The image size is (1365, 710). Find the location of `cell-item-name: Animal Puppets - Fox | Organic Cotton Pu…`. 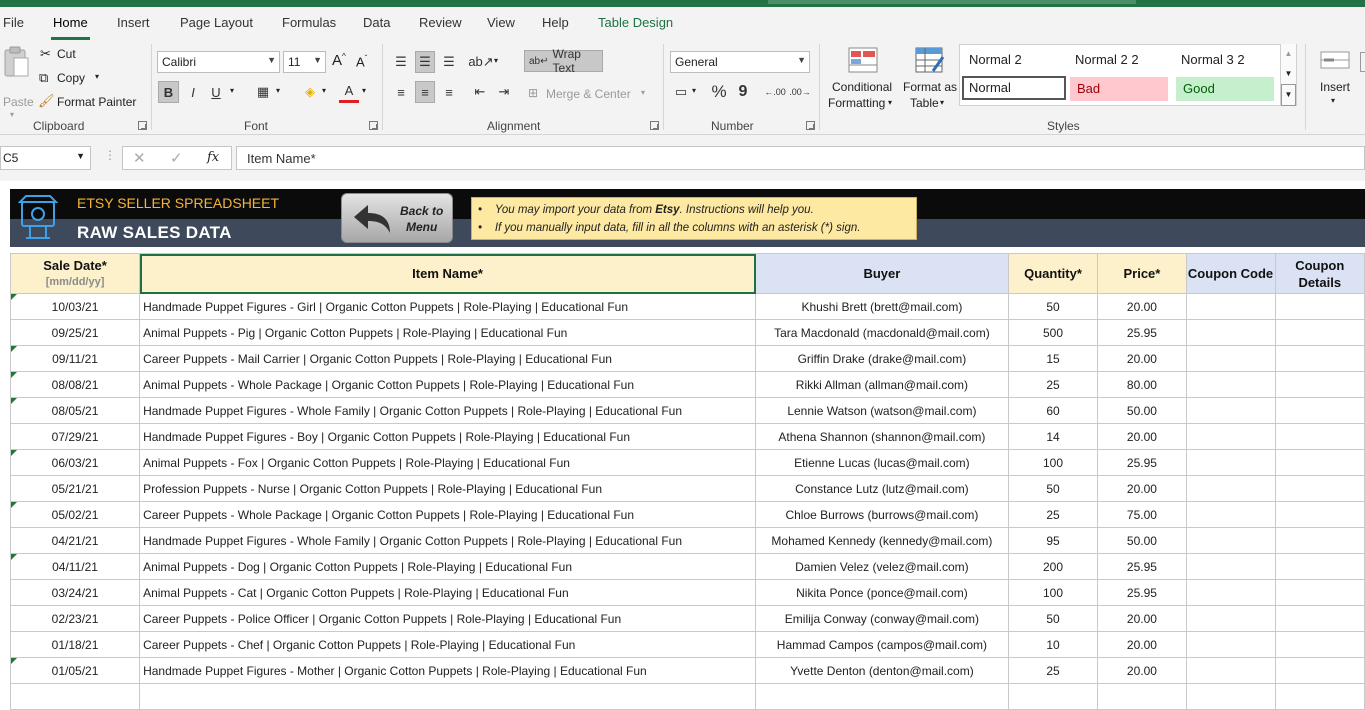

cell-item-name: Animal Puppets - Fox | Organic Cotton Pu… is located at coordinates (448, 462).